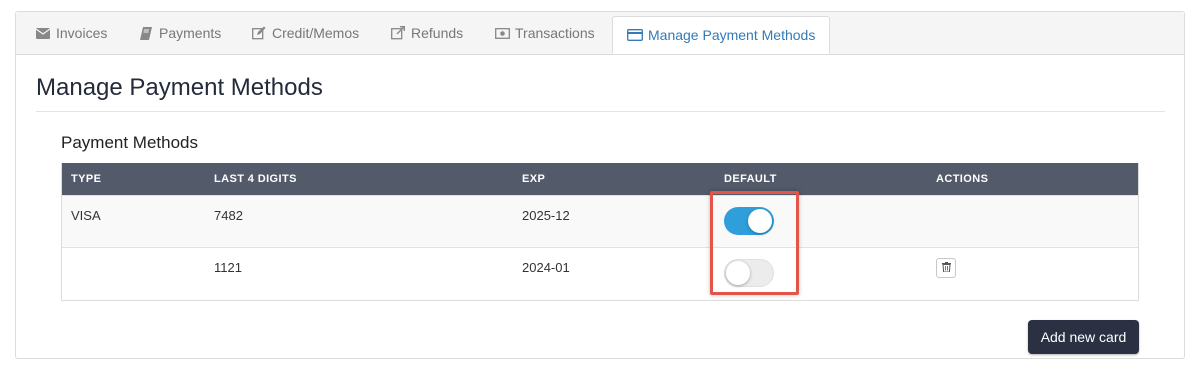  I want to click on external-link-icon, so click(398, 33).